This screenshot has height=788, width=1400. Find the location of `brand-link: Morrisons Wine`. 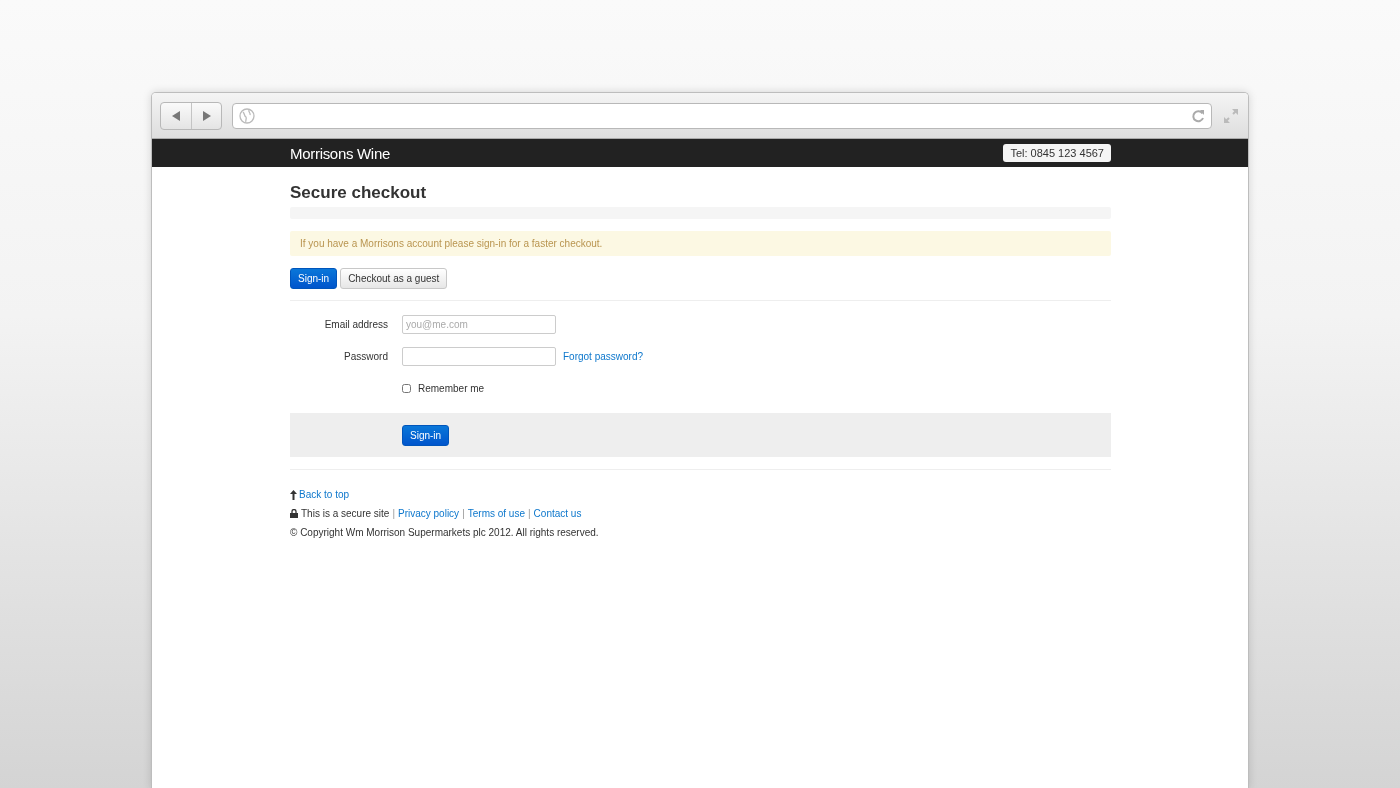

brand-link: Morrisons Wine is located at coordinates (340, 153).